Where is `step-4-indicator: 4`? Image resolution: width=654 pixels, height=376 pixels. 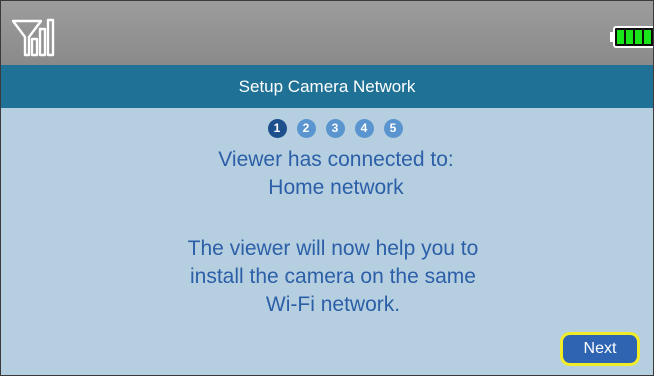 step-4-indicator: 4 is located at coordinates (364, 128).